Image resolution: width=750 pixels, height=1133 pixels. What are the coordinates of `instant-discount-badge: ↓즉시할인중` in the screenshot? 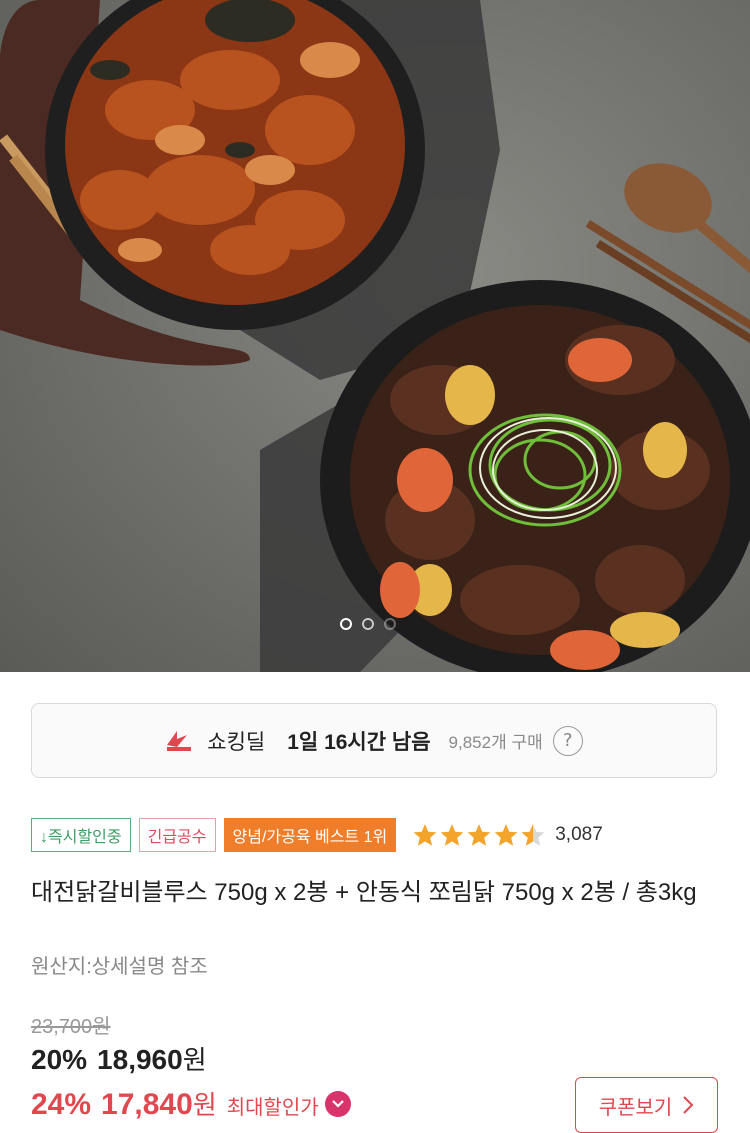 It's located at (81, 835).